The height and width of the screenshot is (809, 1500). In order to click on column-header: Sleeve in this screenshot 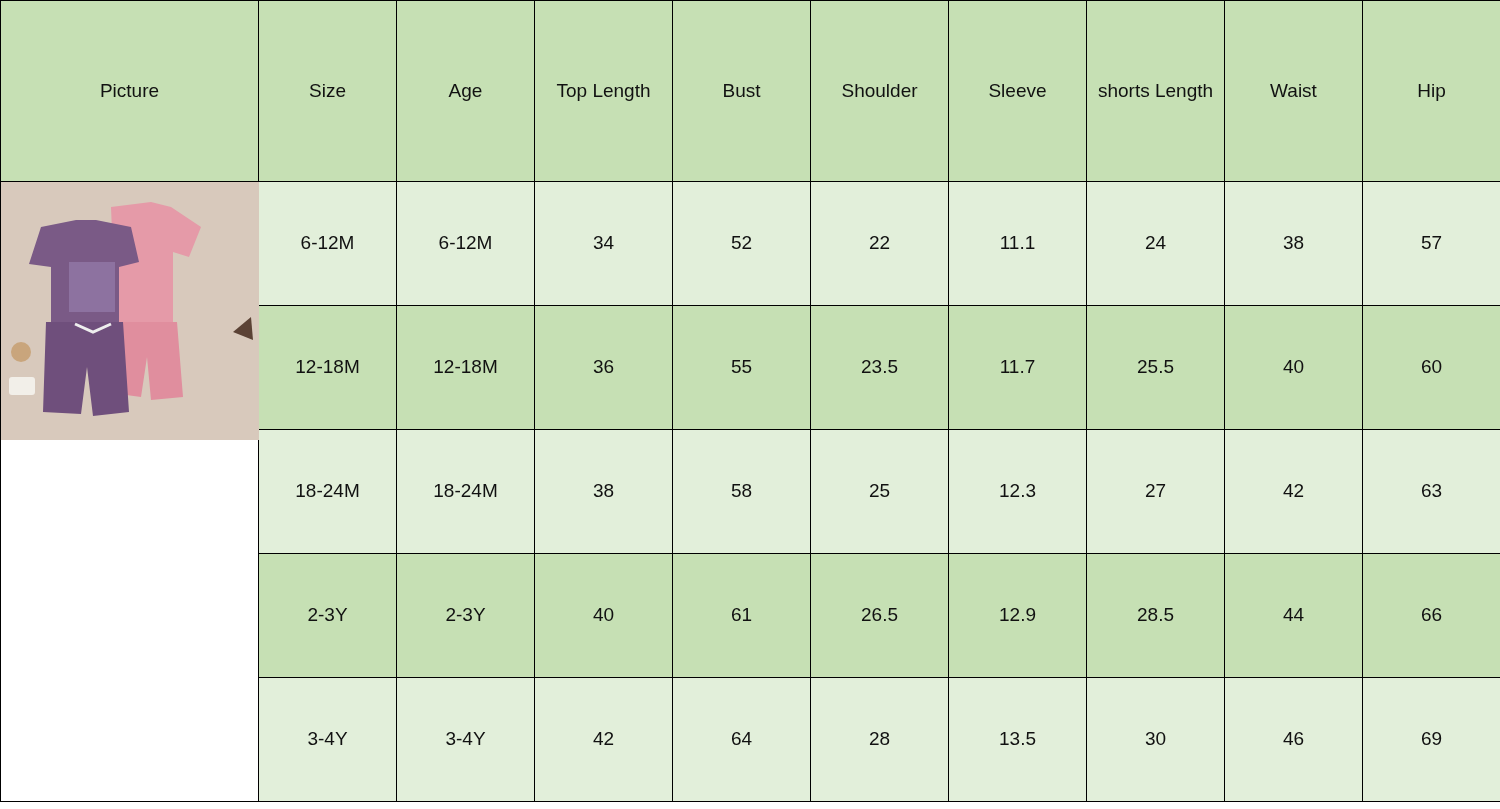, I will do `click(1017, 91)`.